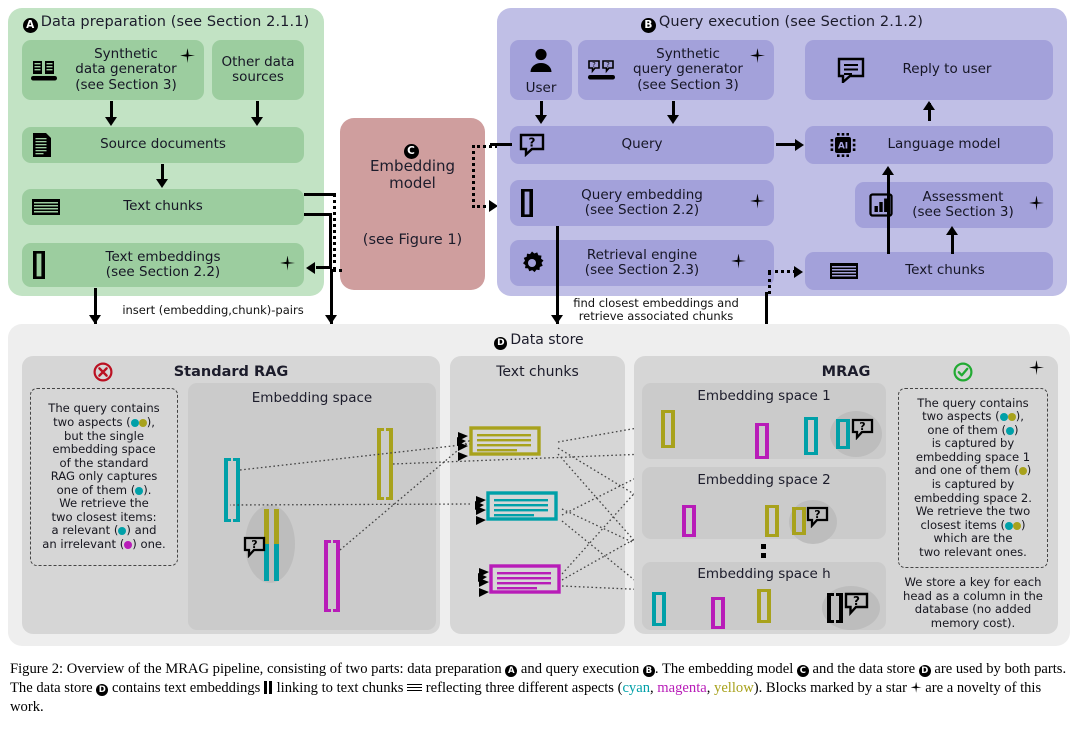 The image size is (1080, 745). What do you see at coordinates (799, 521) in the screenshot?
I see `es2-query-embedding` at bounding box center [799, 521].